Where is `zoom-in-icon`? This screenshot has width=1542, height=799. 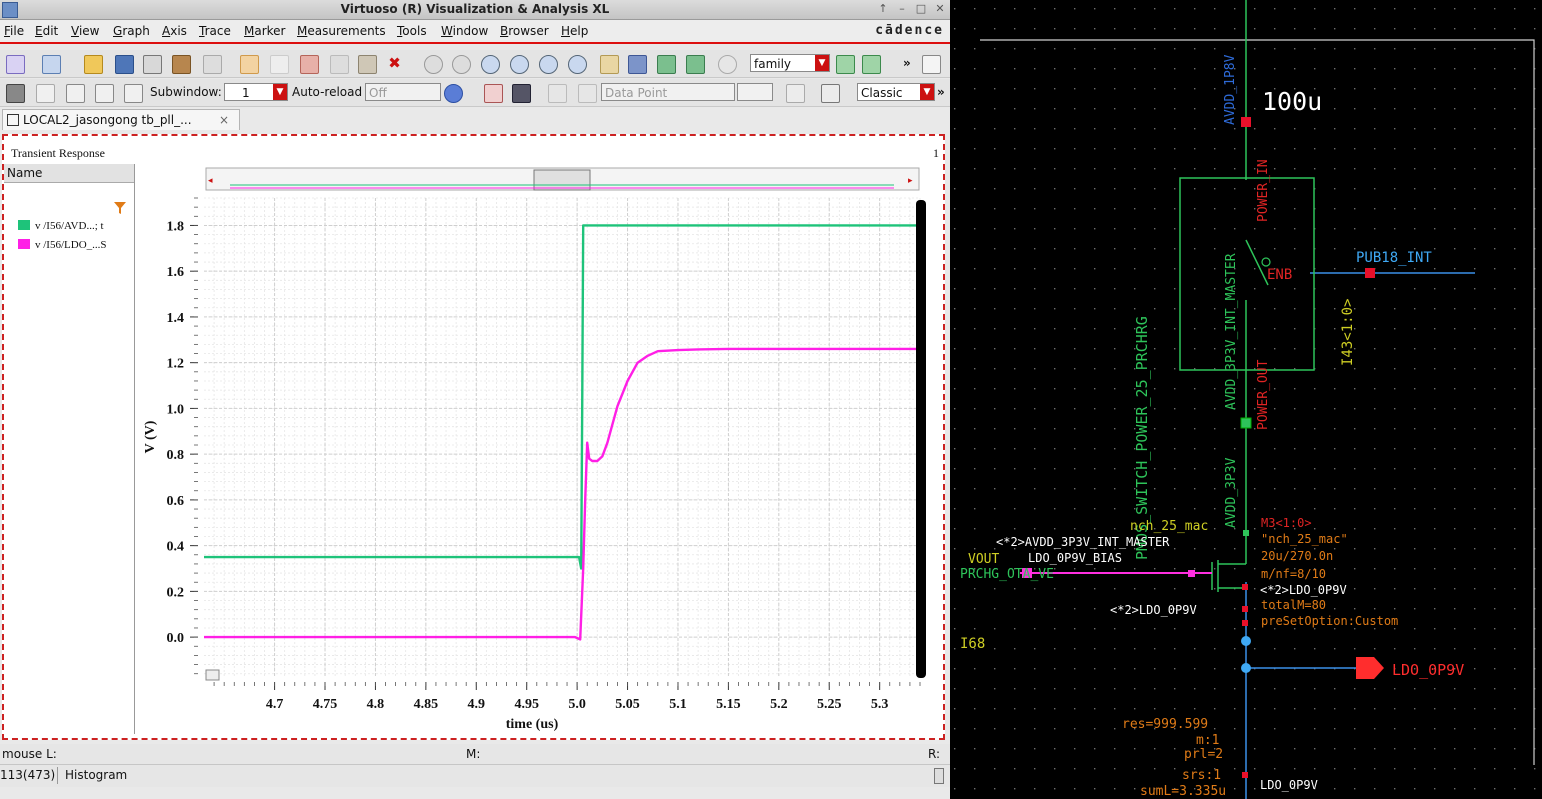 zoom-in-icon is located at coordinates (490, 64).